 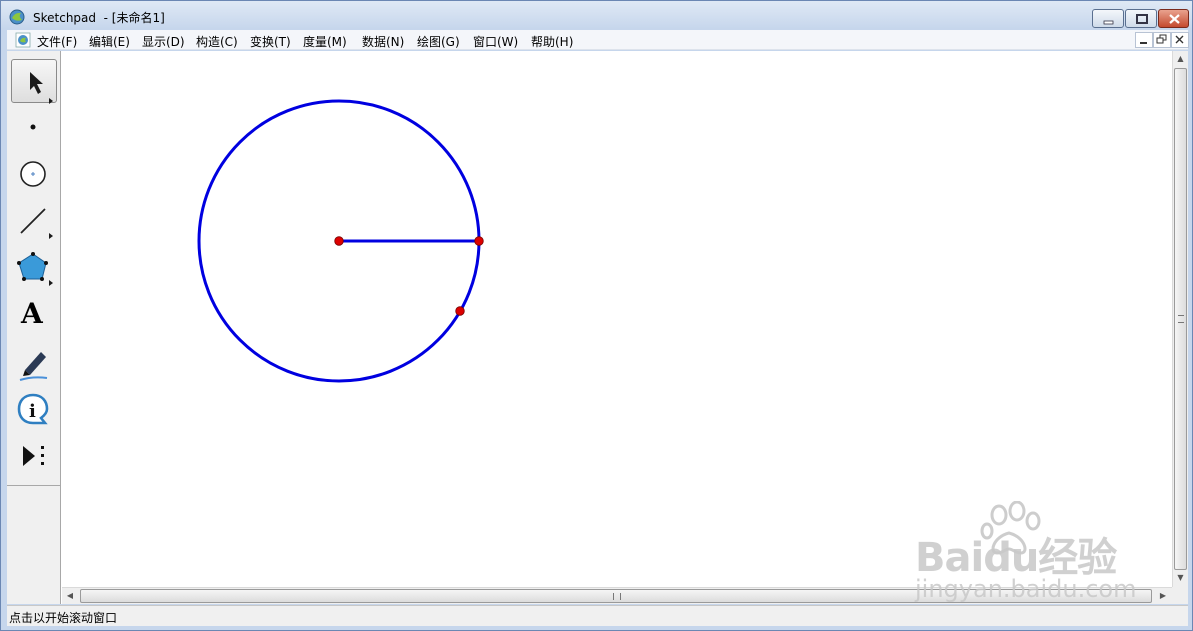 What do you see at coordinates (17, 17) in the screenshot?
I see `sketchpad-app-icon` at bounding box center [17, 17].